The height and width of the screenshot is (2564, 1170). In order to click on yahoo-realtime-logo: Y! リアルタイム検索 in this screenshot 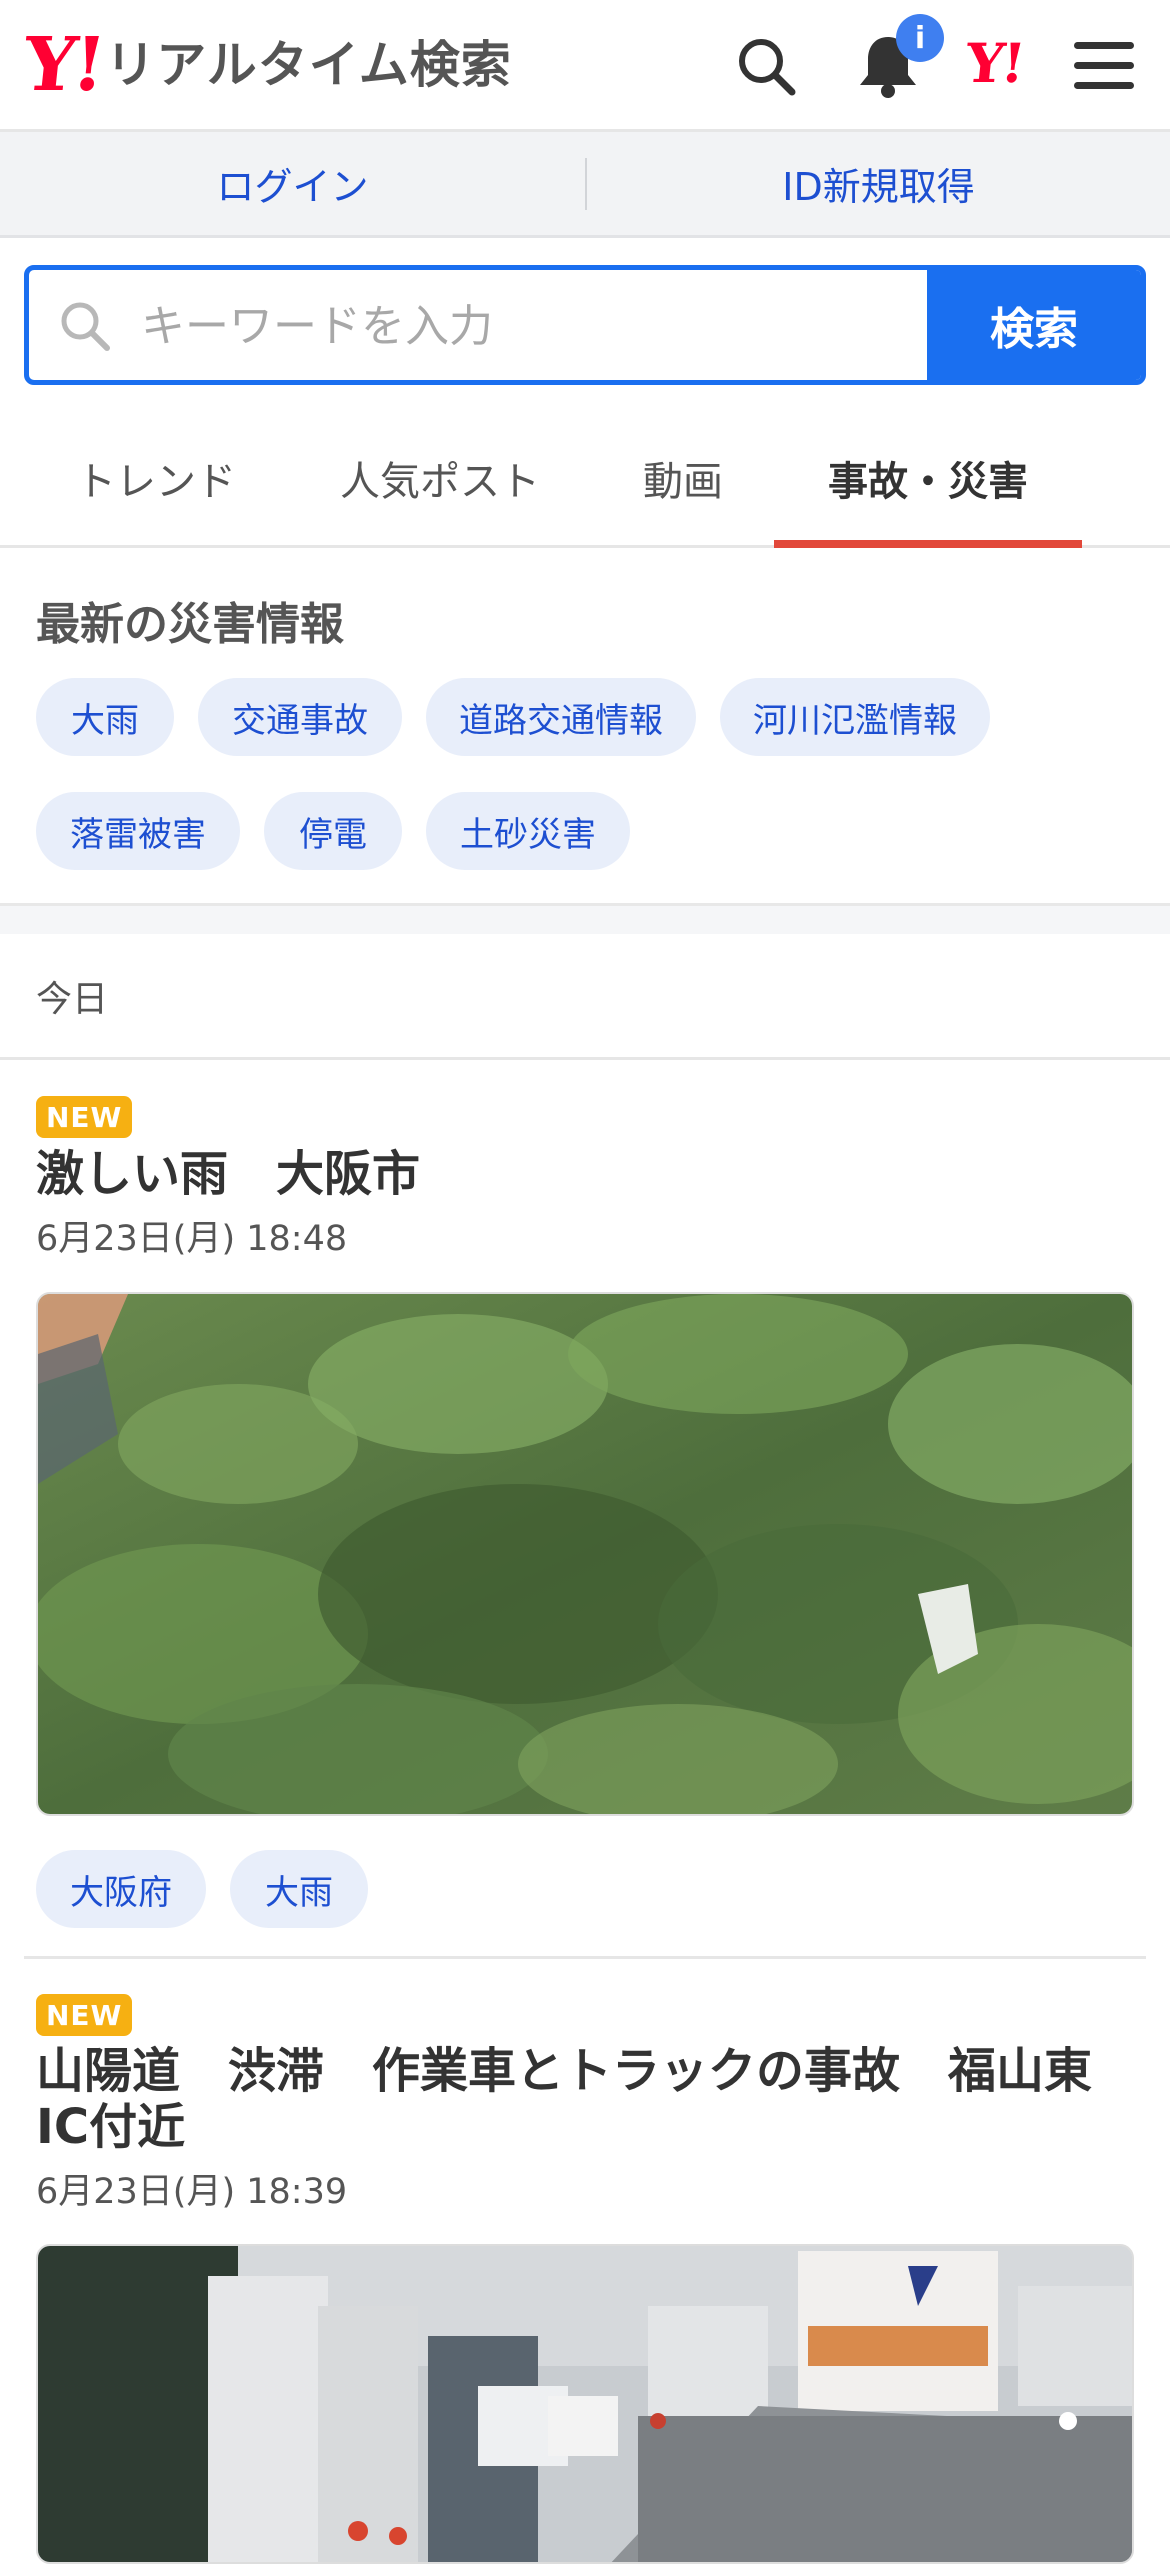, I will do `click(265, 65)`.